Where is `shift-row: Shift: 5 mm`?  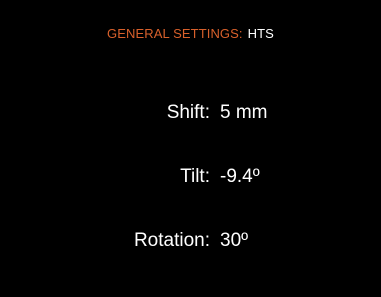
shift-row: Shift: 5 mm is located at coordinates (190, 117).